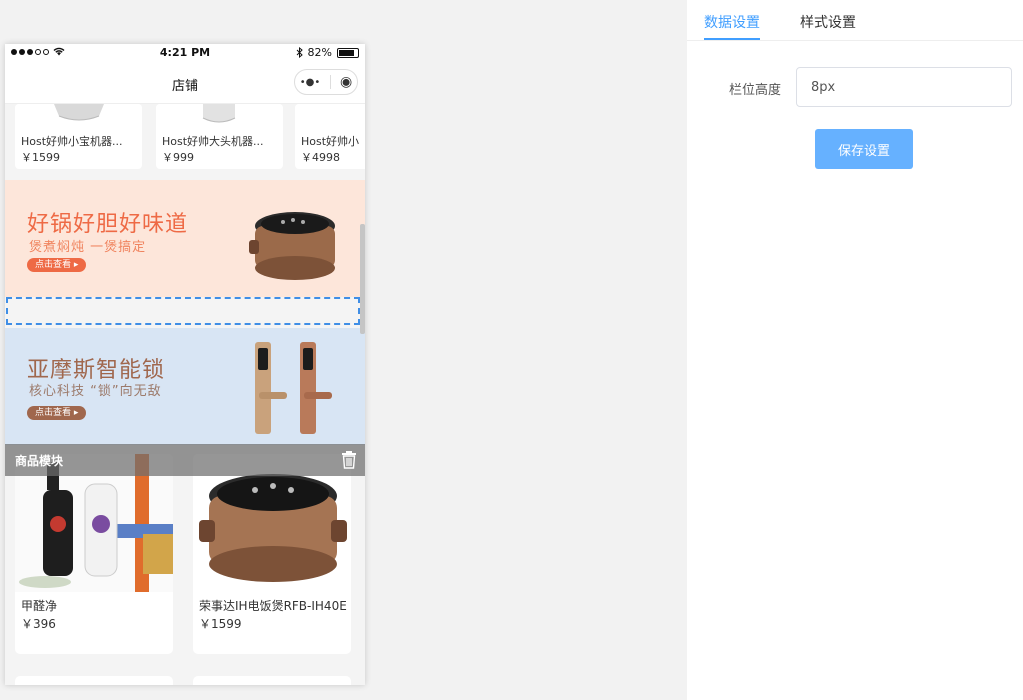 This screenshot has width=1023, height=700. What do you see at coordinates (299, 52) in the screenshot?
I see `bluetooth-icon` at bounding box center [299, 52].